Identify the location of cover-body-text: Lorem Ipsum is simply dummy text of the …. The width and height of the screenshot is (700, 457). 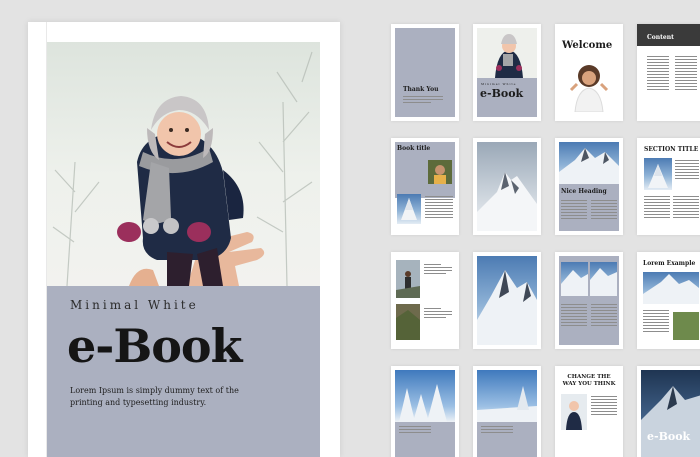
(154, 396).